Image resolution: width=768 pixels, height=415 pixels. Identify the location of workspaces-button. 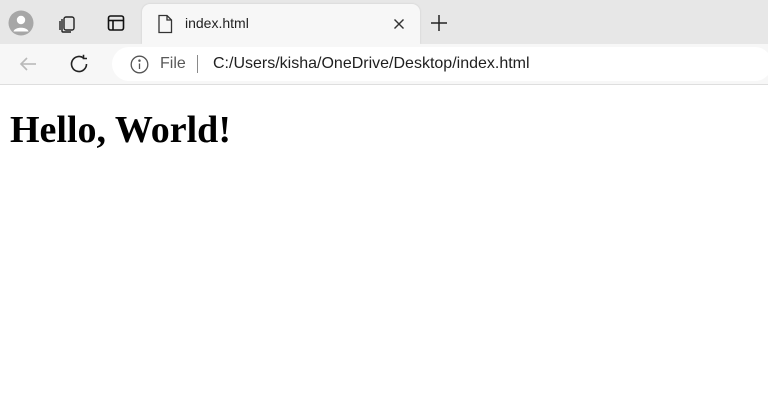
(67, 23).